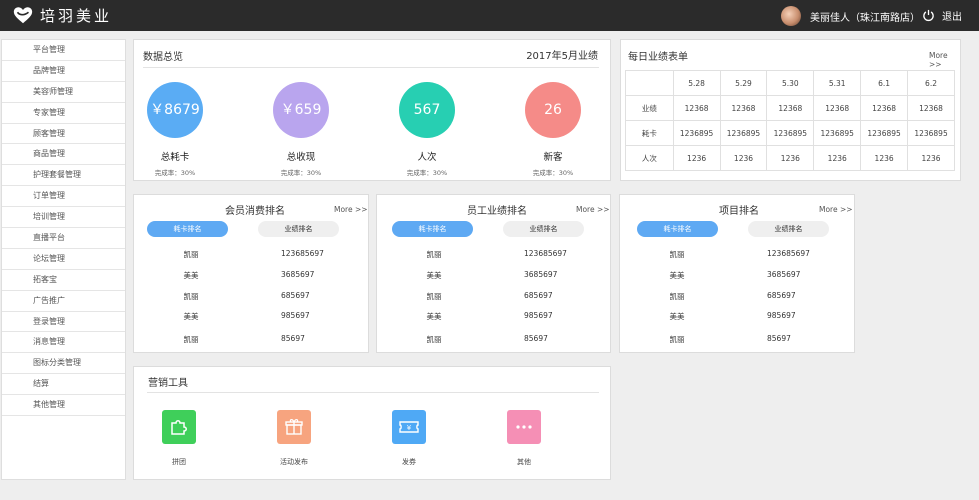 This screenshot has width=979, height=500. What do you see at coordinates (63, 113) in the screenshot?
I see `sidebar-item-expert: 专家管理` at bounding box center [63, 113].